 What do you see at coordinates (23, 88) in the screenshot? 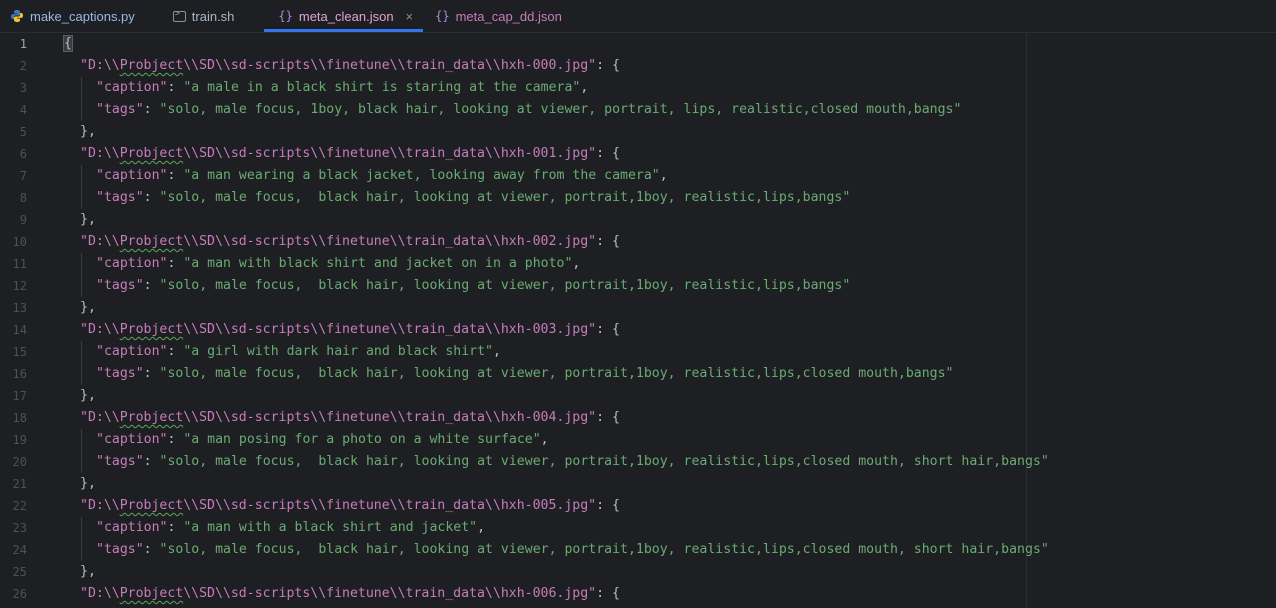
I see `line-number: 3` at bounding box center [23, 88].